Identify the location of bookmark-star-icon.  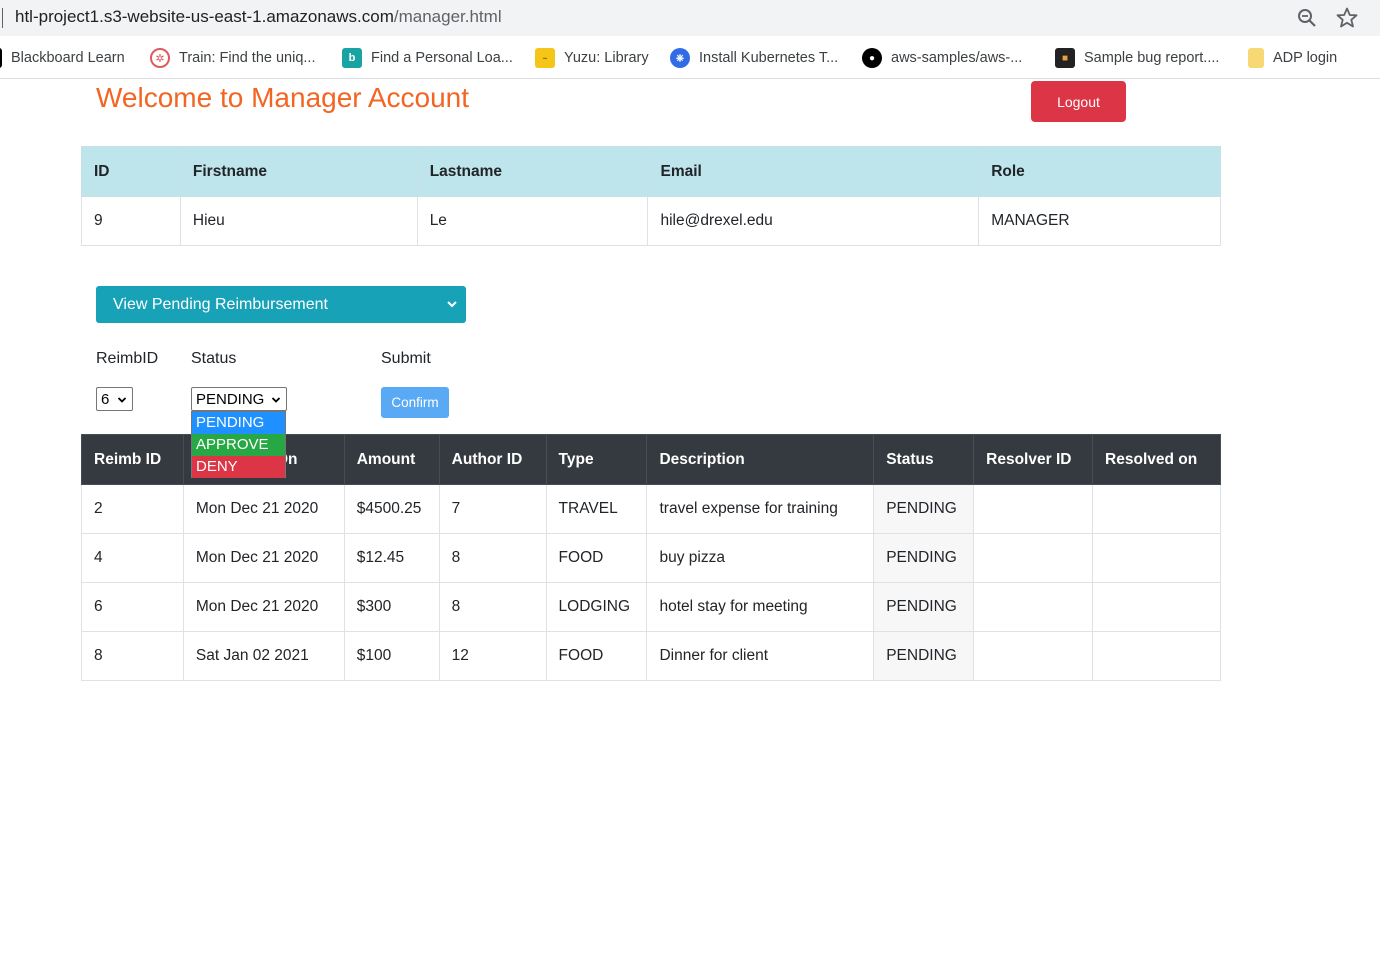
(1347, 18).